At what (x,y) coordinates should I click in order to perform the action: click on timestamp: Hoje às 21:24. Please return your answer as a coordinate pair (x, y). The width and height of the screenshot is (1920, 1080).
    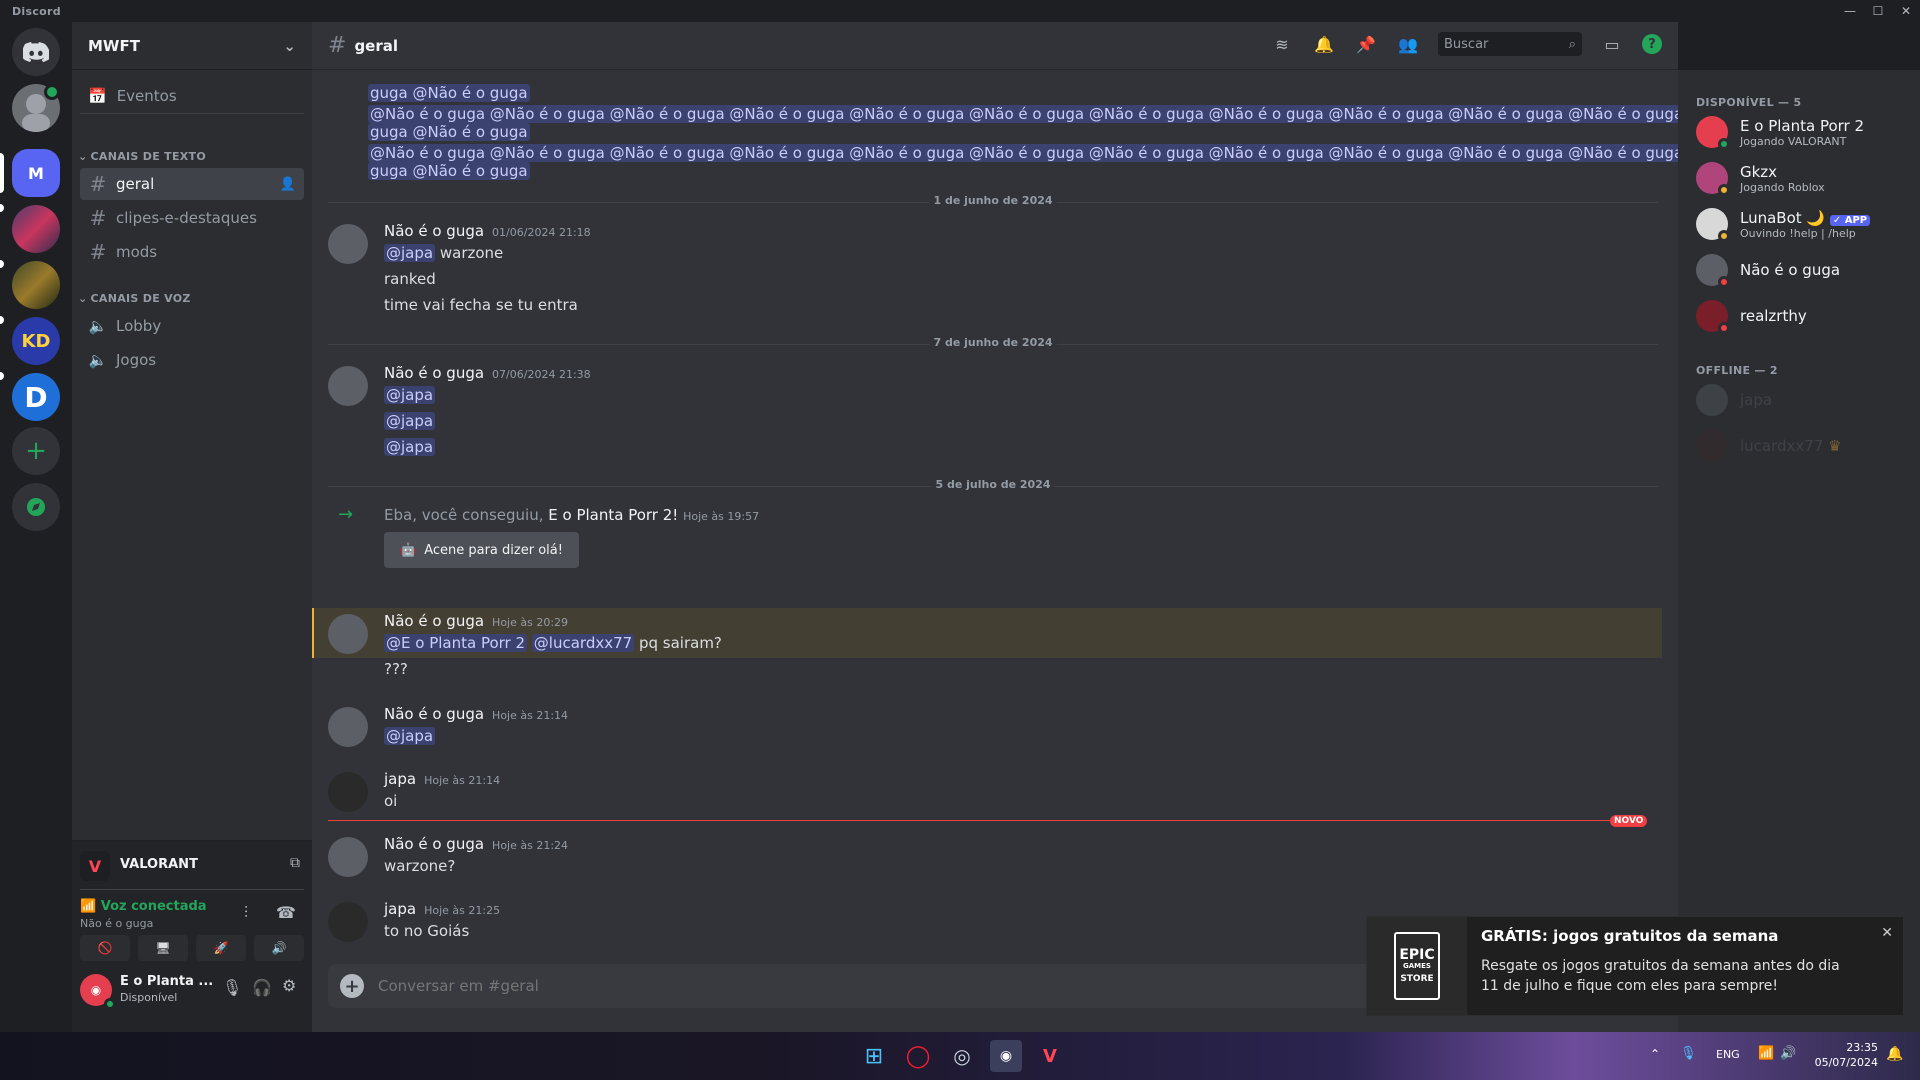
    Looking at the image, I should click on (530, 845).